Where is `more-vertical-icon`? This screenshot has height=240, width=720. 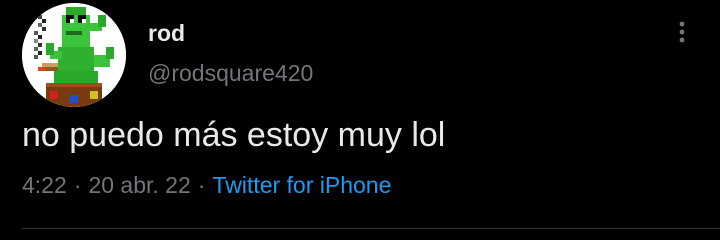 more-vertical-icon is located at coordinates (682, 32).